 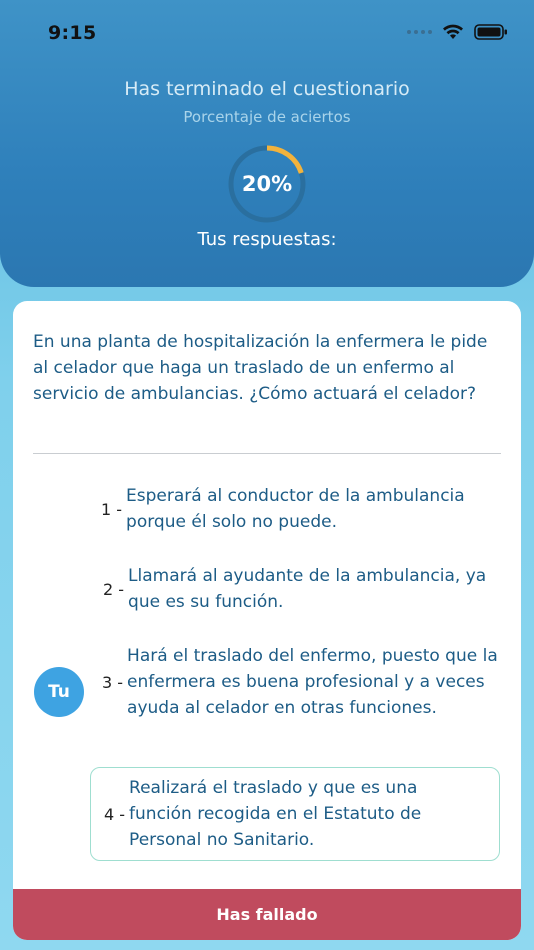 What do you see at coordinates (267, 117) in the screenshot?
I see `score-subtitle: Porcentaje de aciertos` at bounding box center [267, 117].